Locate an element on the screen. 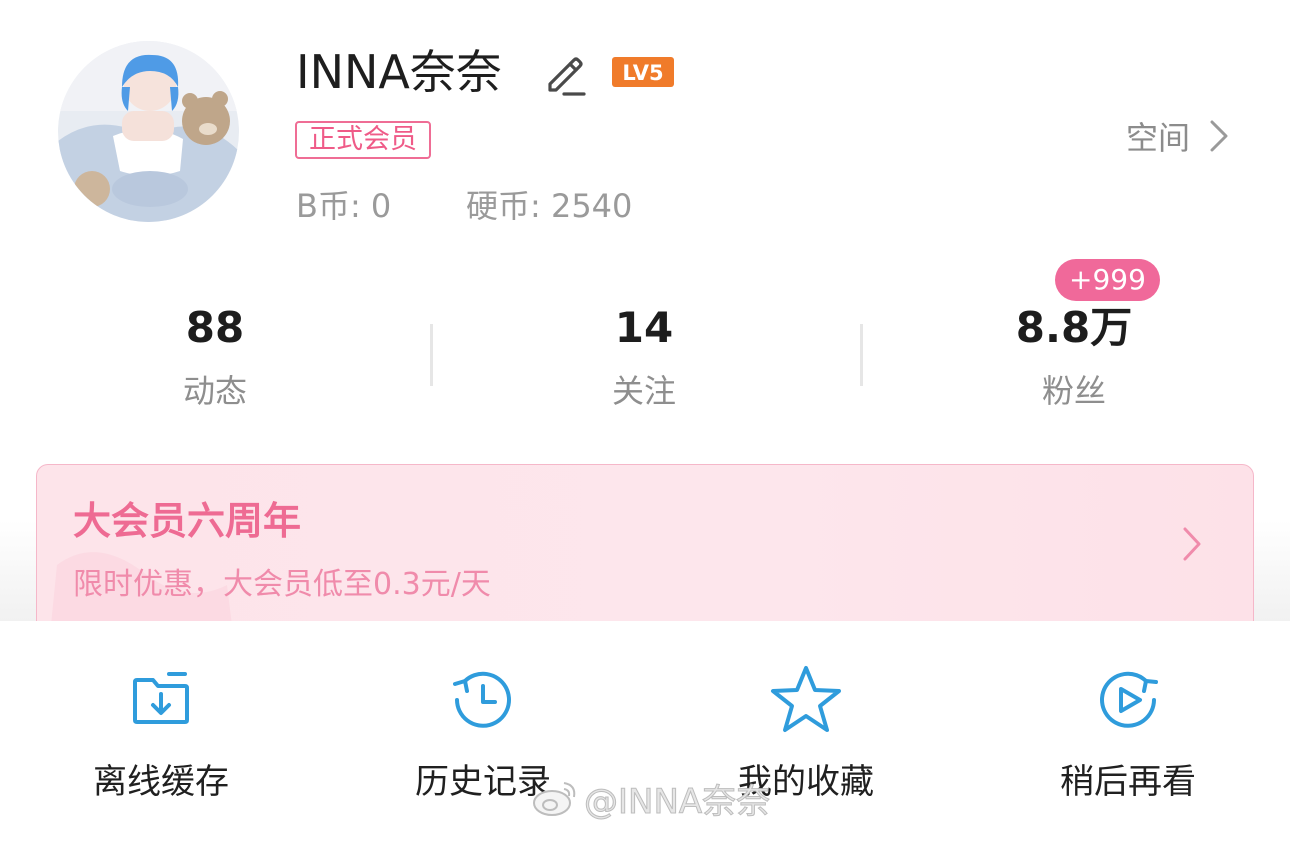 This screenshot has height=842, width=1290. space-link-label: 空间 is located at coordinates (1158, 138).